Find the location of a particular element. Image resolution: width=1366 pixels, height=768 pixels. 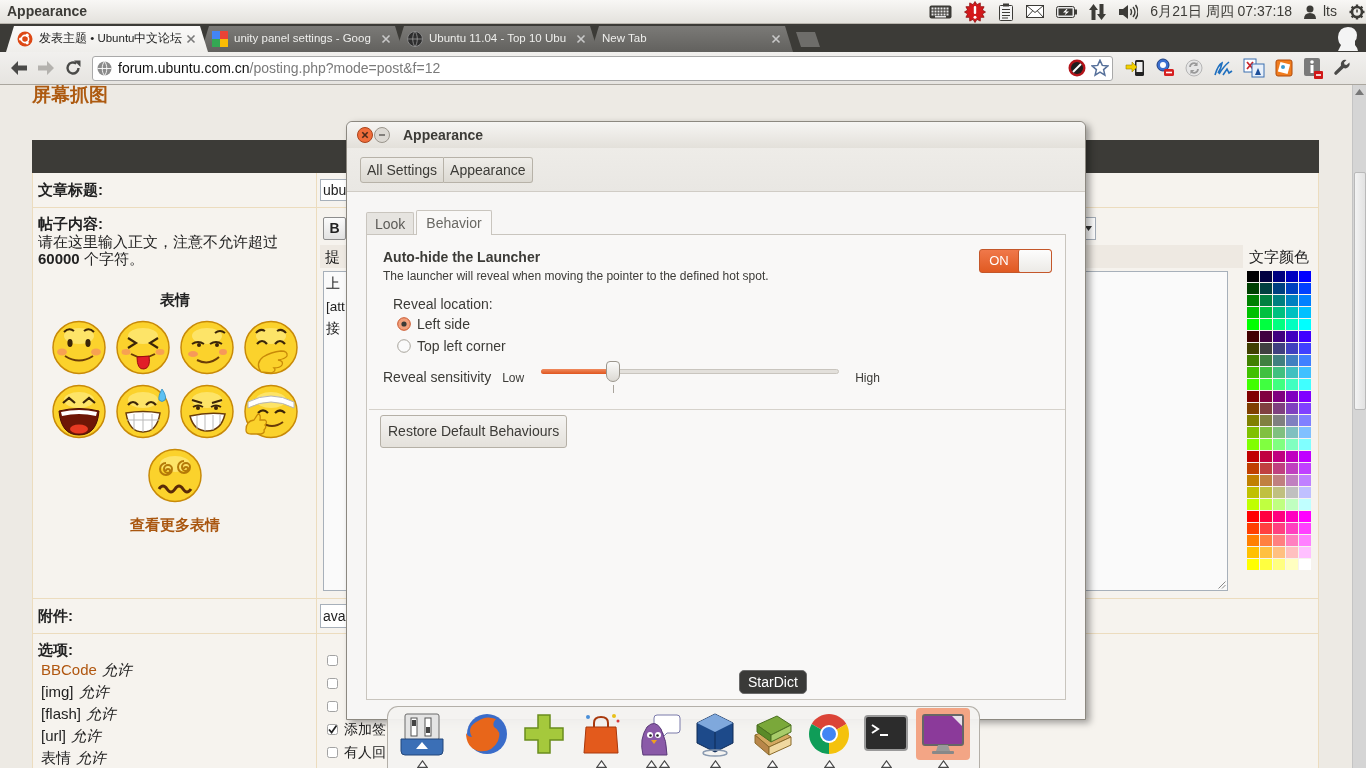

tongue-out-face-icon is located at coordinates (142, 347).